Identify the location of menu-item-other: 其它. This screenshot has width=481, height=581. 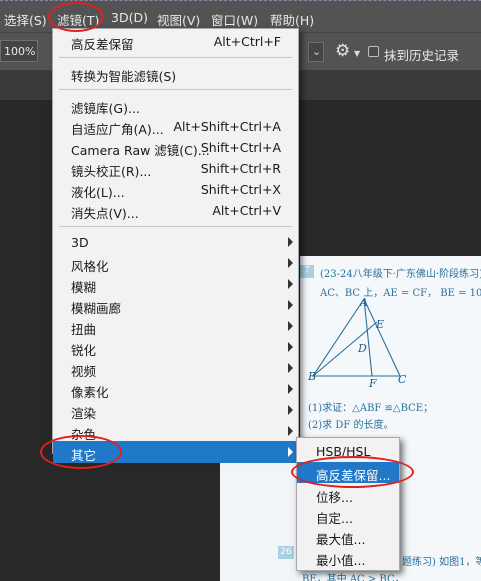
(175, 452).